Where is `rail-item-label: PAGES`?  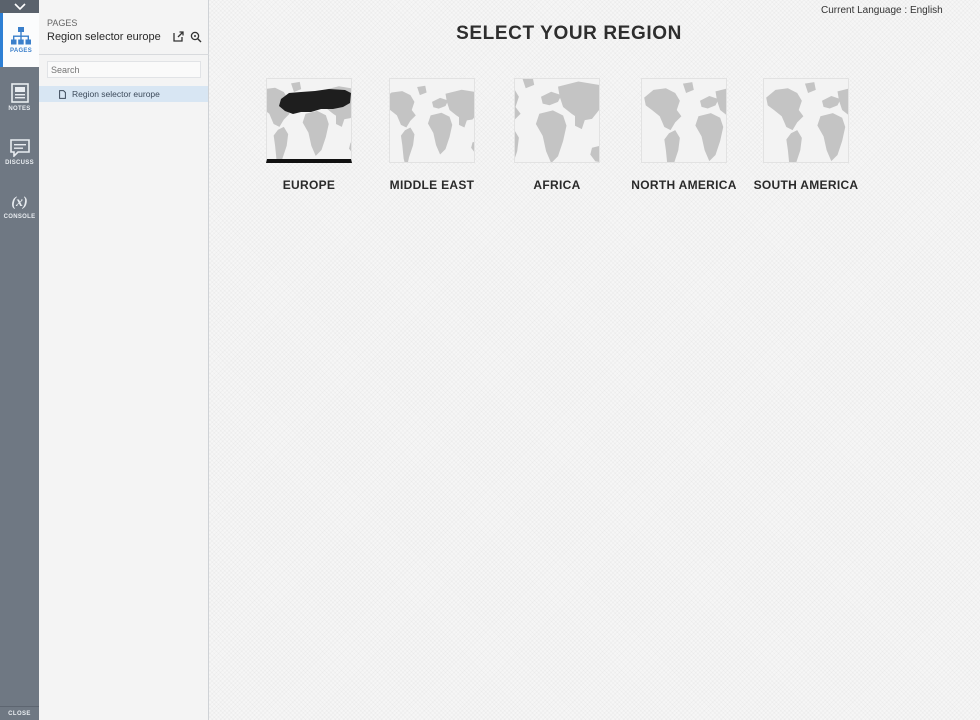
rail-item-label: PAGES is located at coordinates (21, 50).